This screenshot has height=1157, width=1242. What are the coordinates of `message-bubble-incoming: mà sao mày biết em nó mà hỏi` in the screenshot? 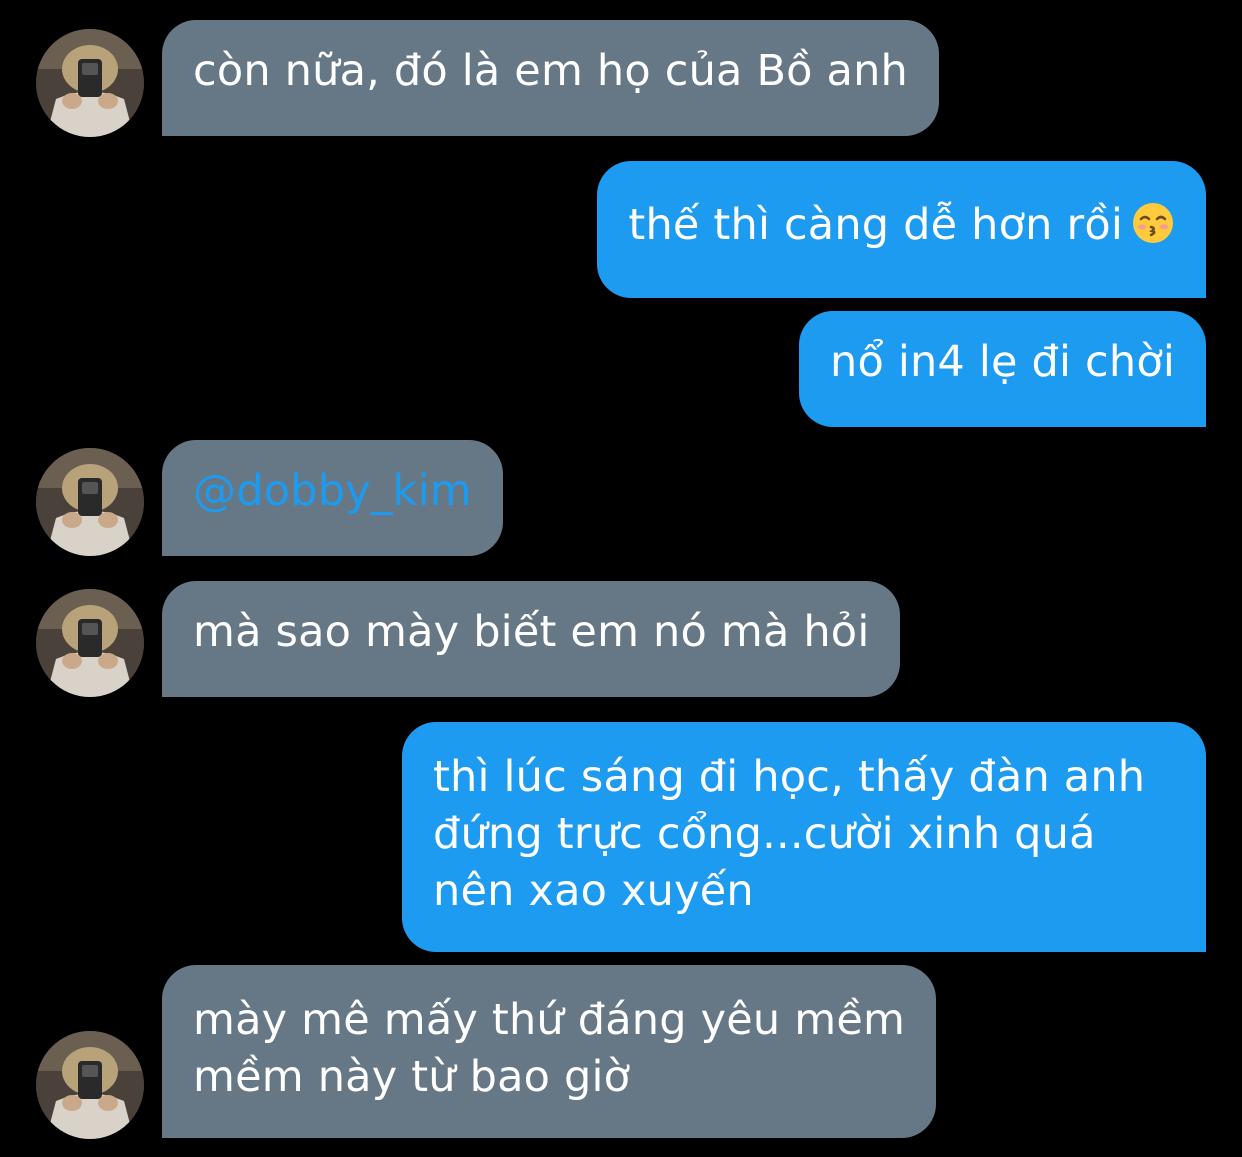 It's located at (531, 639).